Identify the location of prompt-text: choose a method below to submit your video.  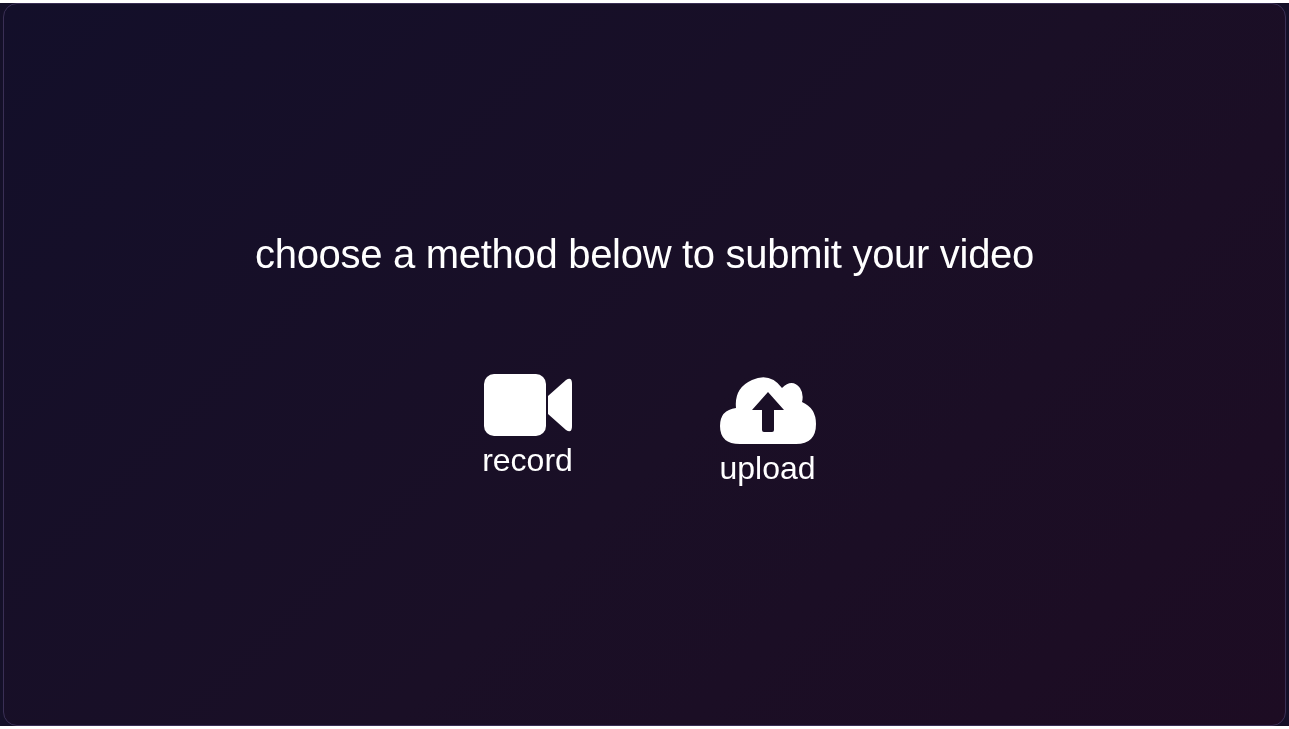
(644, 254).